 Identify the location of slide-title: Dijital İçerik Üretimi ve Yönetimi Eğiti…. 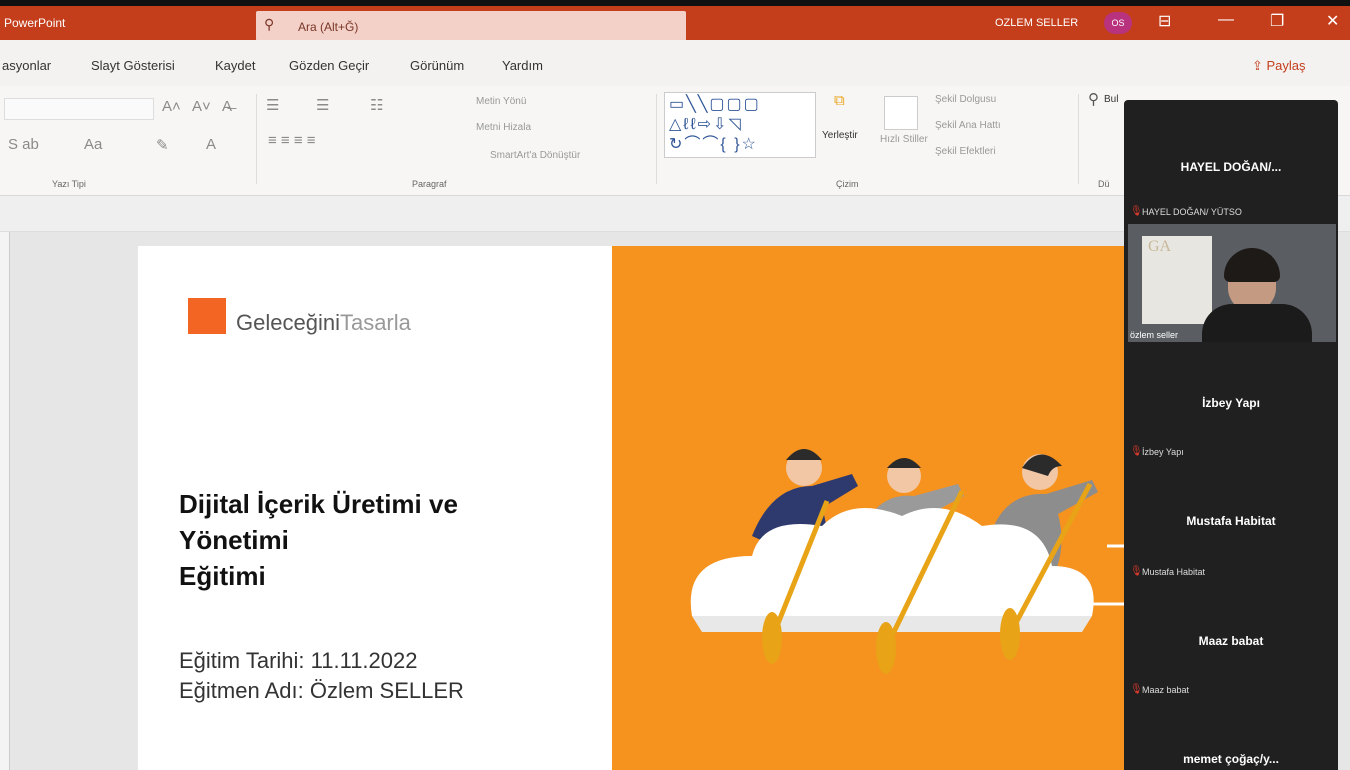
(318, 540).